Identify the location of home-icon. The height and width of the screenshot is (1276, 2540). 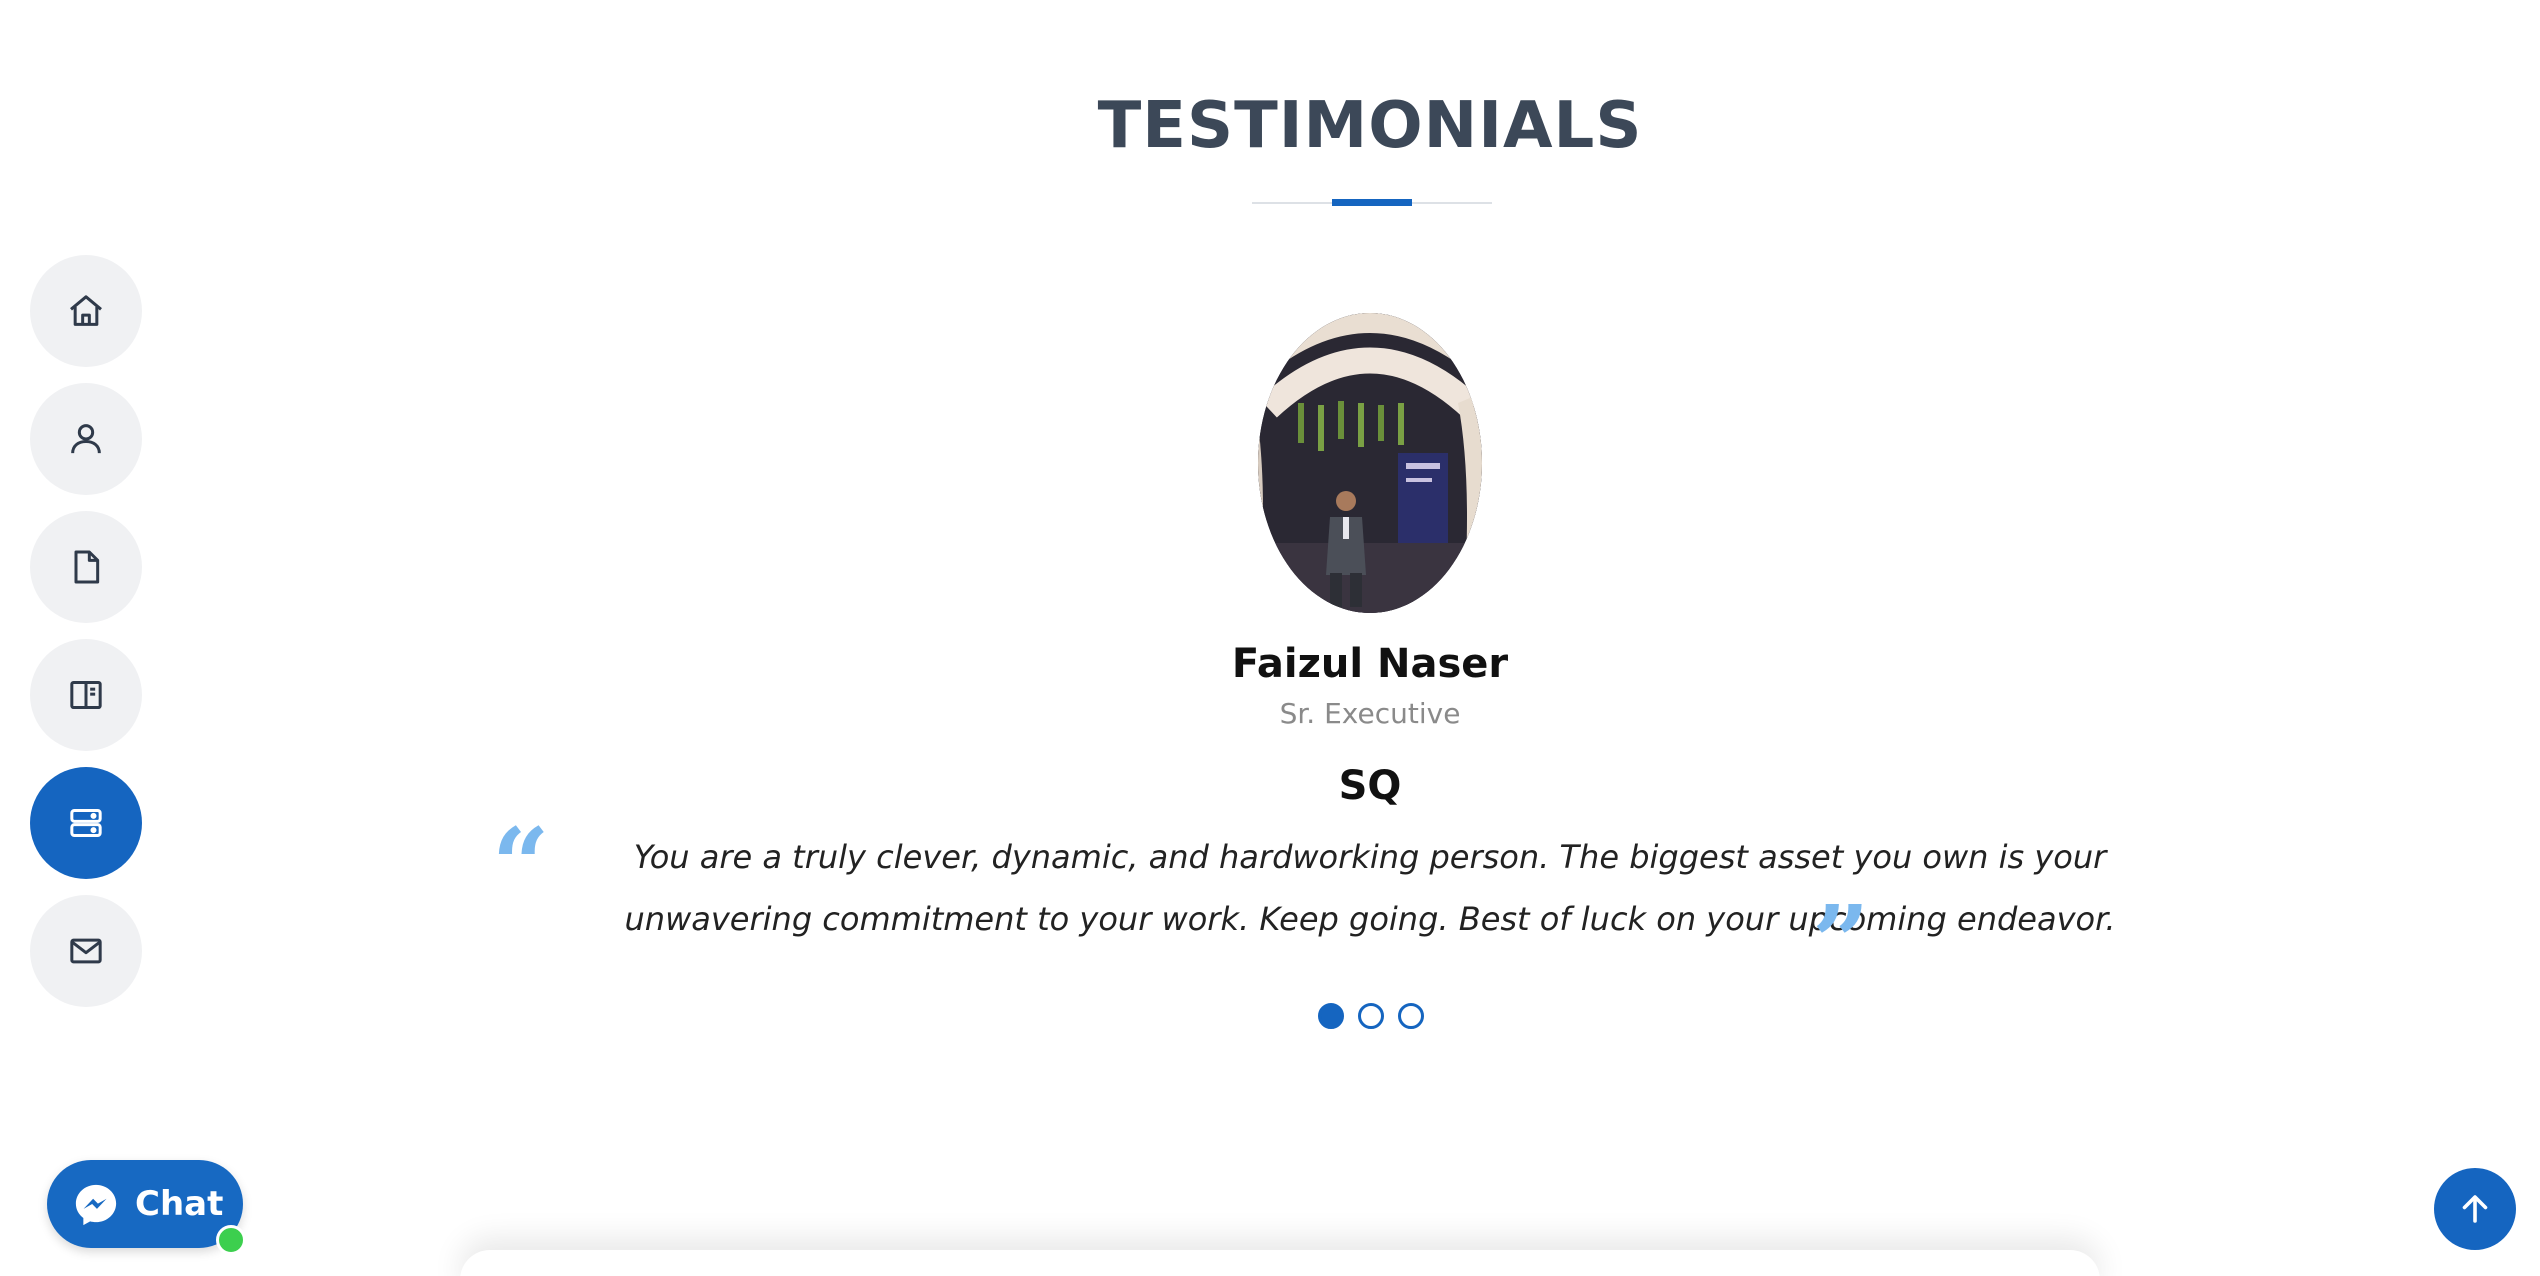
(86, 310).